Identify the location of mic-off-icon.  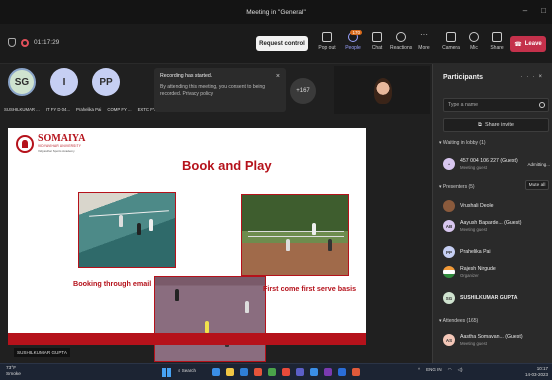
(474, 37).